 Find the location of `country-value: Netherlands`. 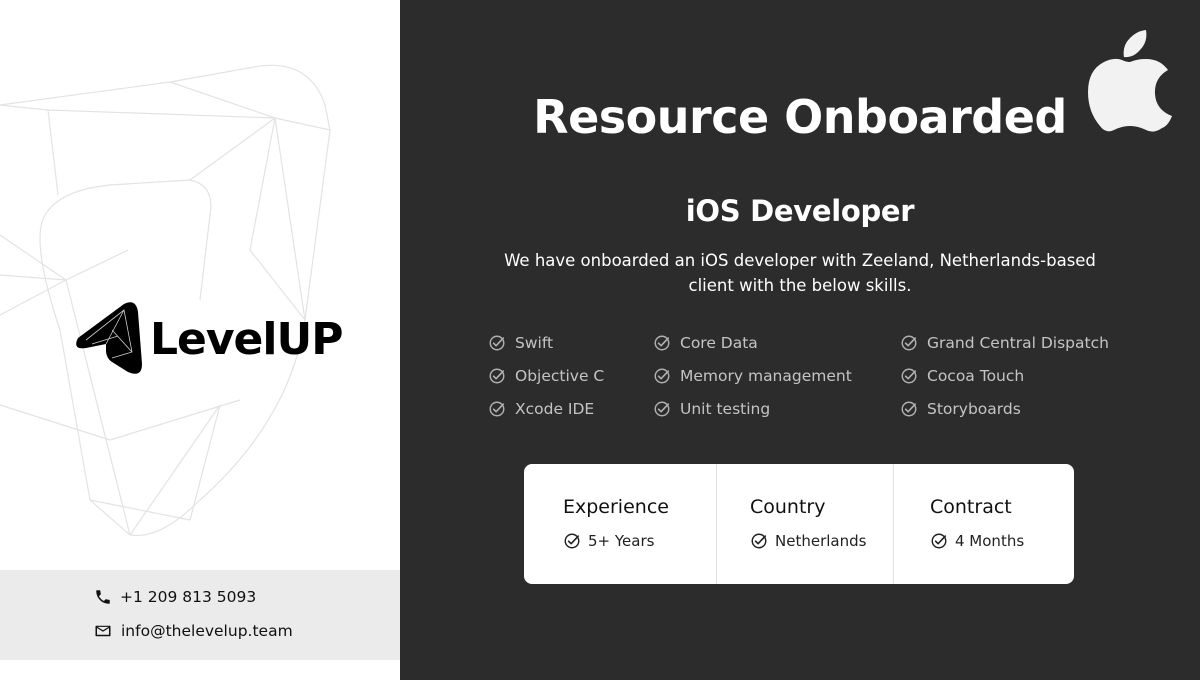

country-value: Netherlands is located at coordinates (808, 541).